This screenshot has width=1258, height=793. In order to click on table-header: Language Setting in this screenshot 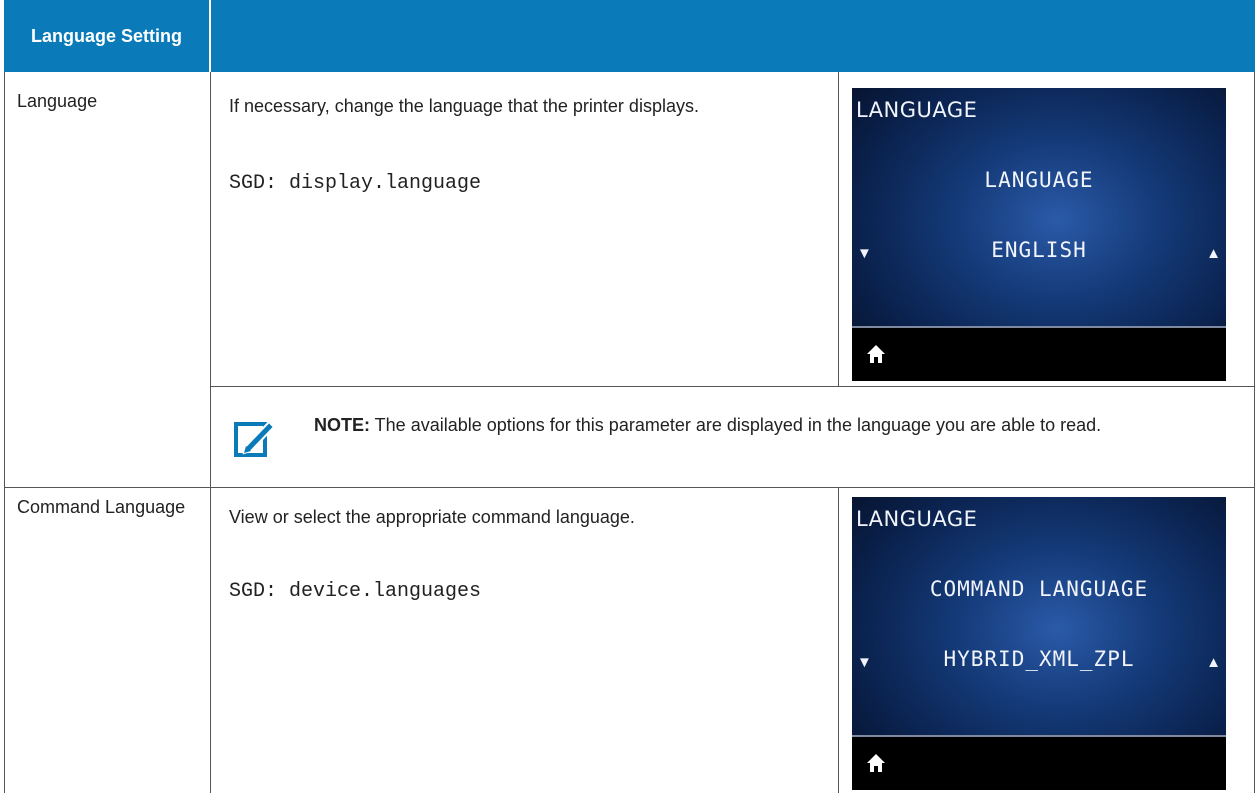, I will do `click(629, 36)`.